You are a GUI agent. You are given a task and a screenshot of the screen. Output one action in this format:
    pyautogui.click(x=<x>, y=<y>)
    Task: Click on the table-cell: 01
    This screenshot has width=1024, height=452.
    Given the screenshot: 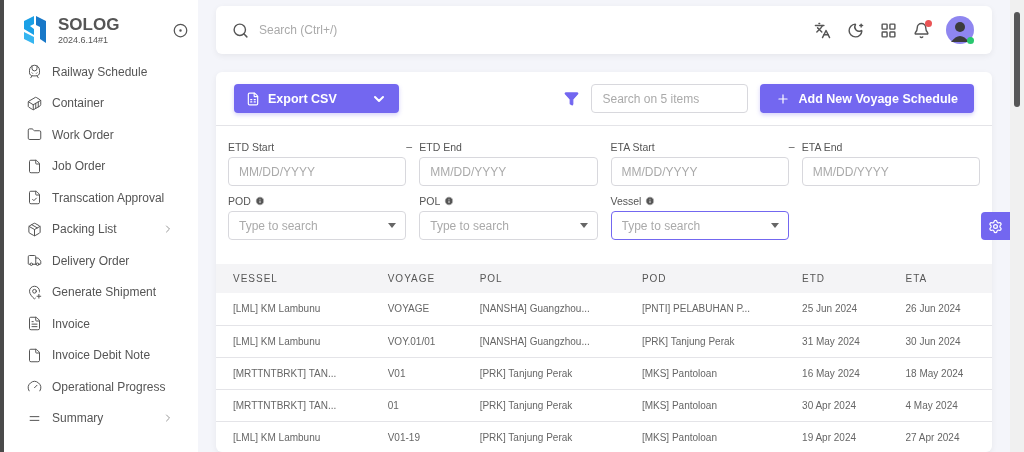 What is the action you would take?
    pyautogui.click(x=416, y=405)
    